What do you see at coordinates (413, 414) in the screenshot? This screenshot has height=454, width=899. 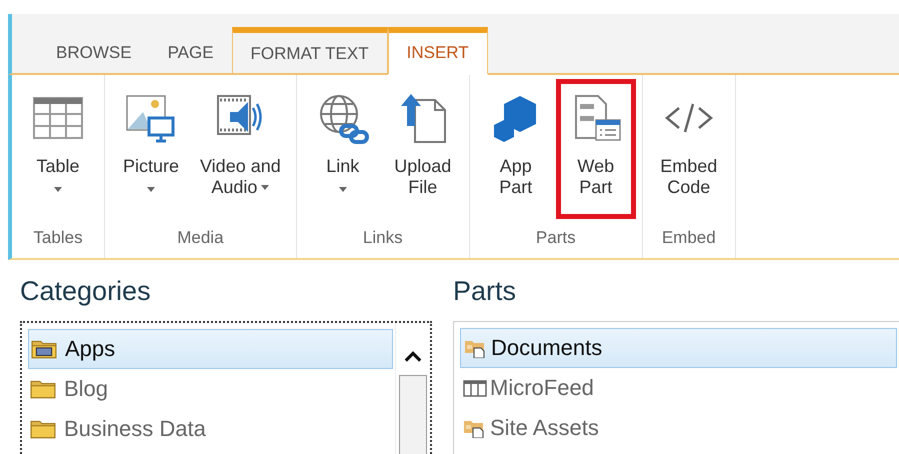 I see `scroll-thumb` at bounding box center [413, 414].